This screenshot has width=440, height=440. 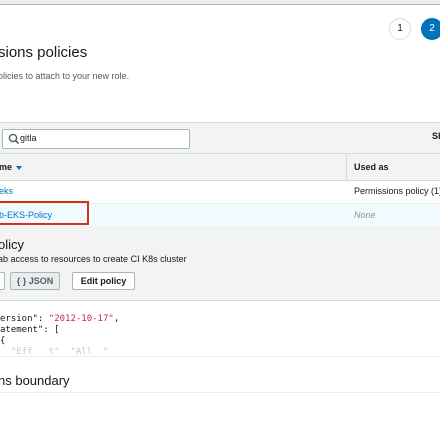 I want to click on top-bar, so click(x=220, y=2).